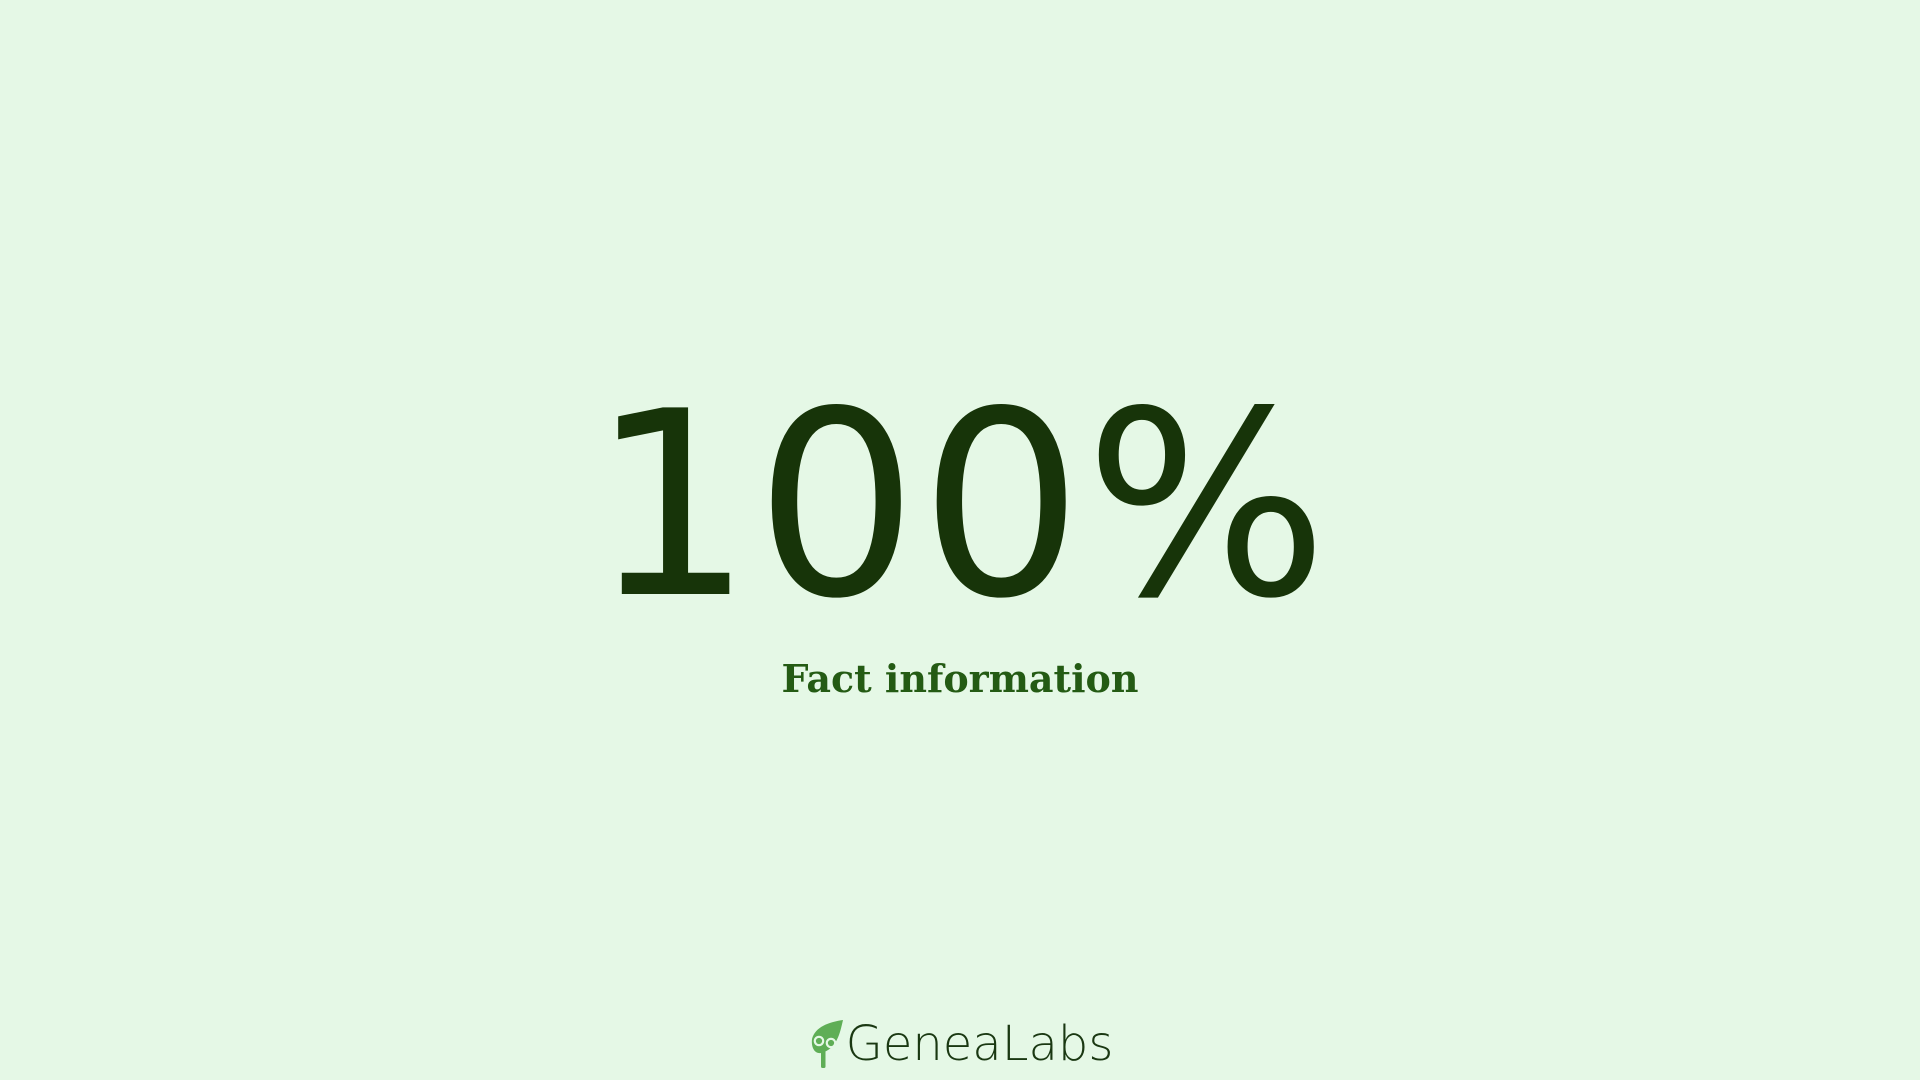  Describe the element at coordinates (827, 1044) in the screenshot. I see `leaf-tree-icon` at that location.